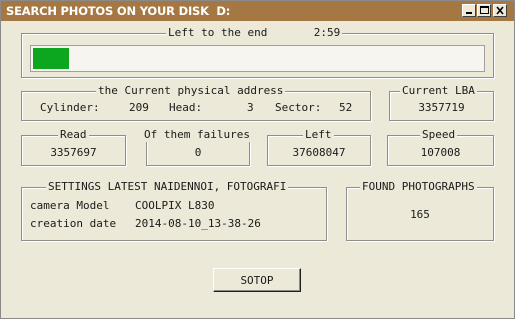 This screenshot has height=319, width=515. What do you see at coordinates (298, 107) in the screenshot?
I see `sector-label: Sector:` at bounding box center [298, 107].